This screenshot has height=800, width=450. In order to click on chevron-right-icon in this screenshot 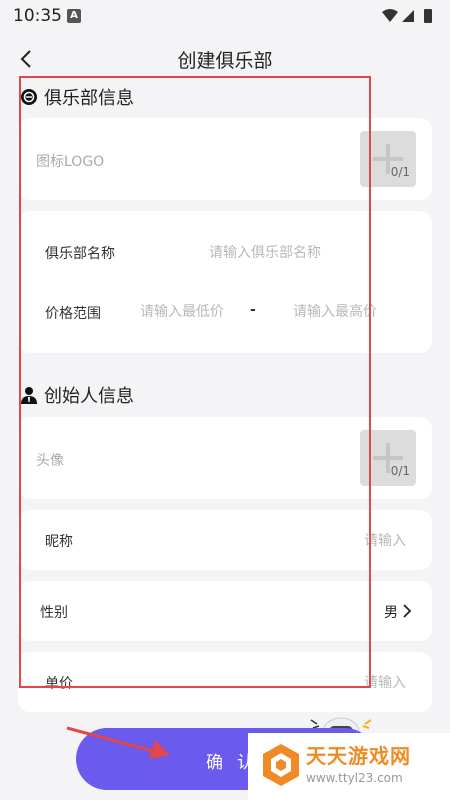, I will do `click(407, 611)`.